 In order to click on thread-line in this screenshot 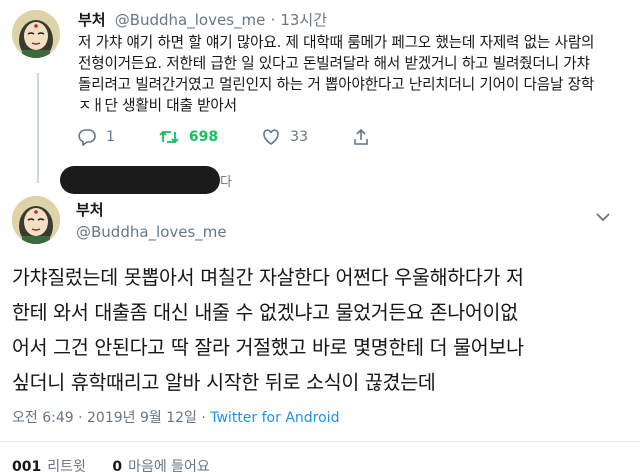, I will do `click(38, 128)`.